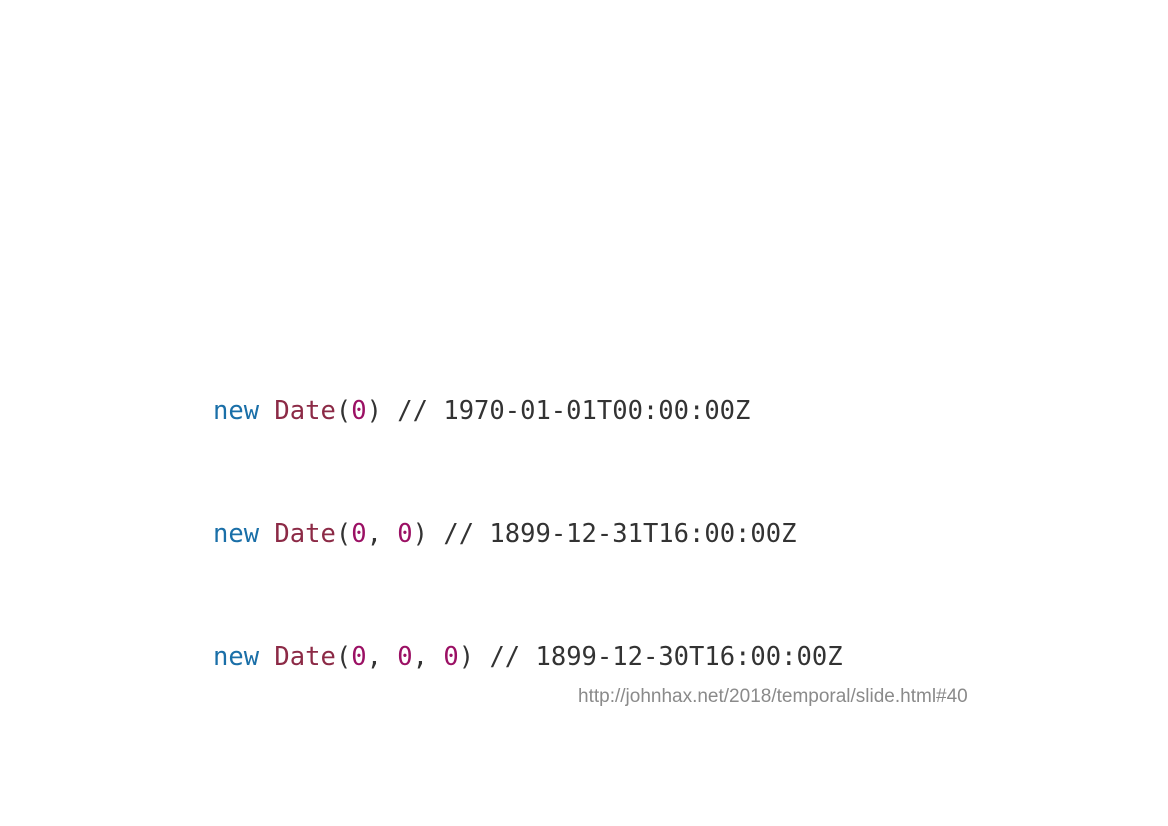 Image resolution: width=1168 pixels, height=826 pixels. What do you see at coordinates (620, 534) in the screenshot?
I see `code-comment: // 1899-12-31T16:00:00Z` at bounding box center [620, 534].